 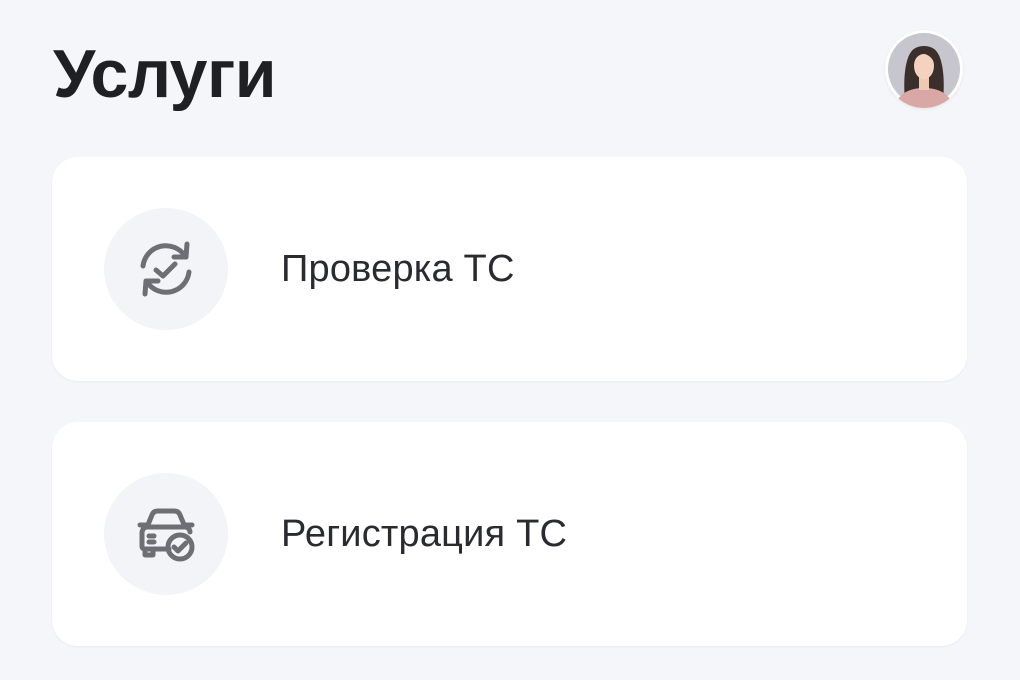 I want to click on car-check-icon, so click(x=166, y=535).